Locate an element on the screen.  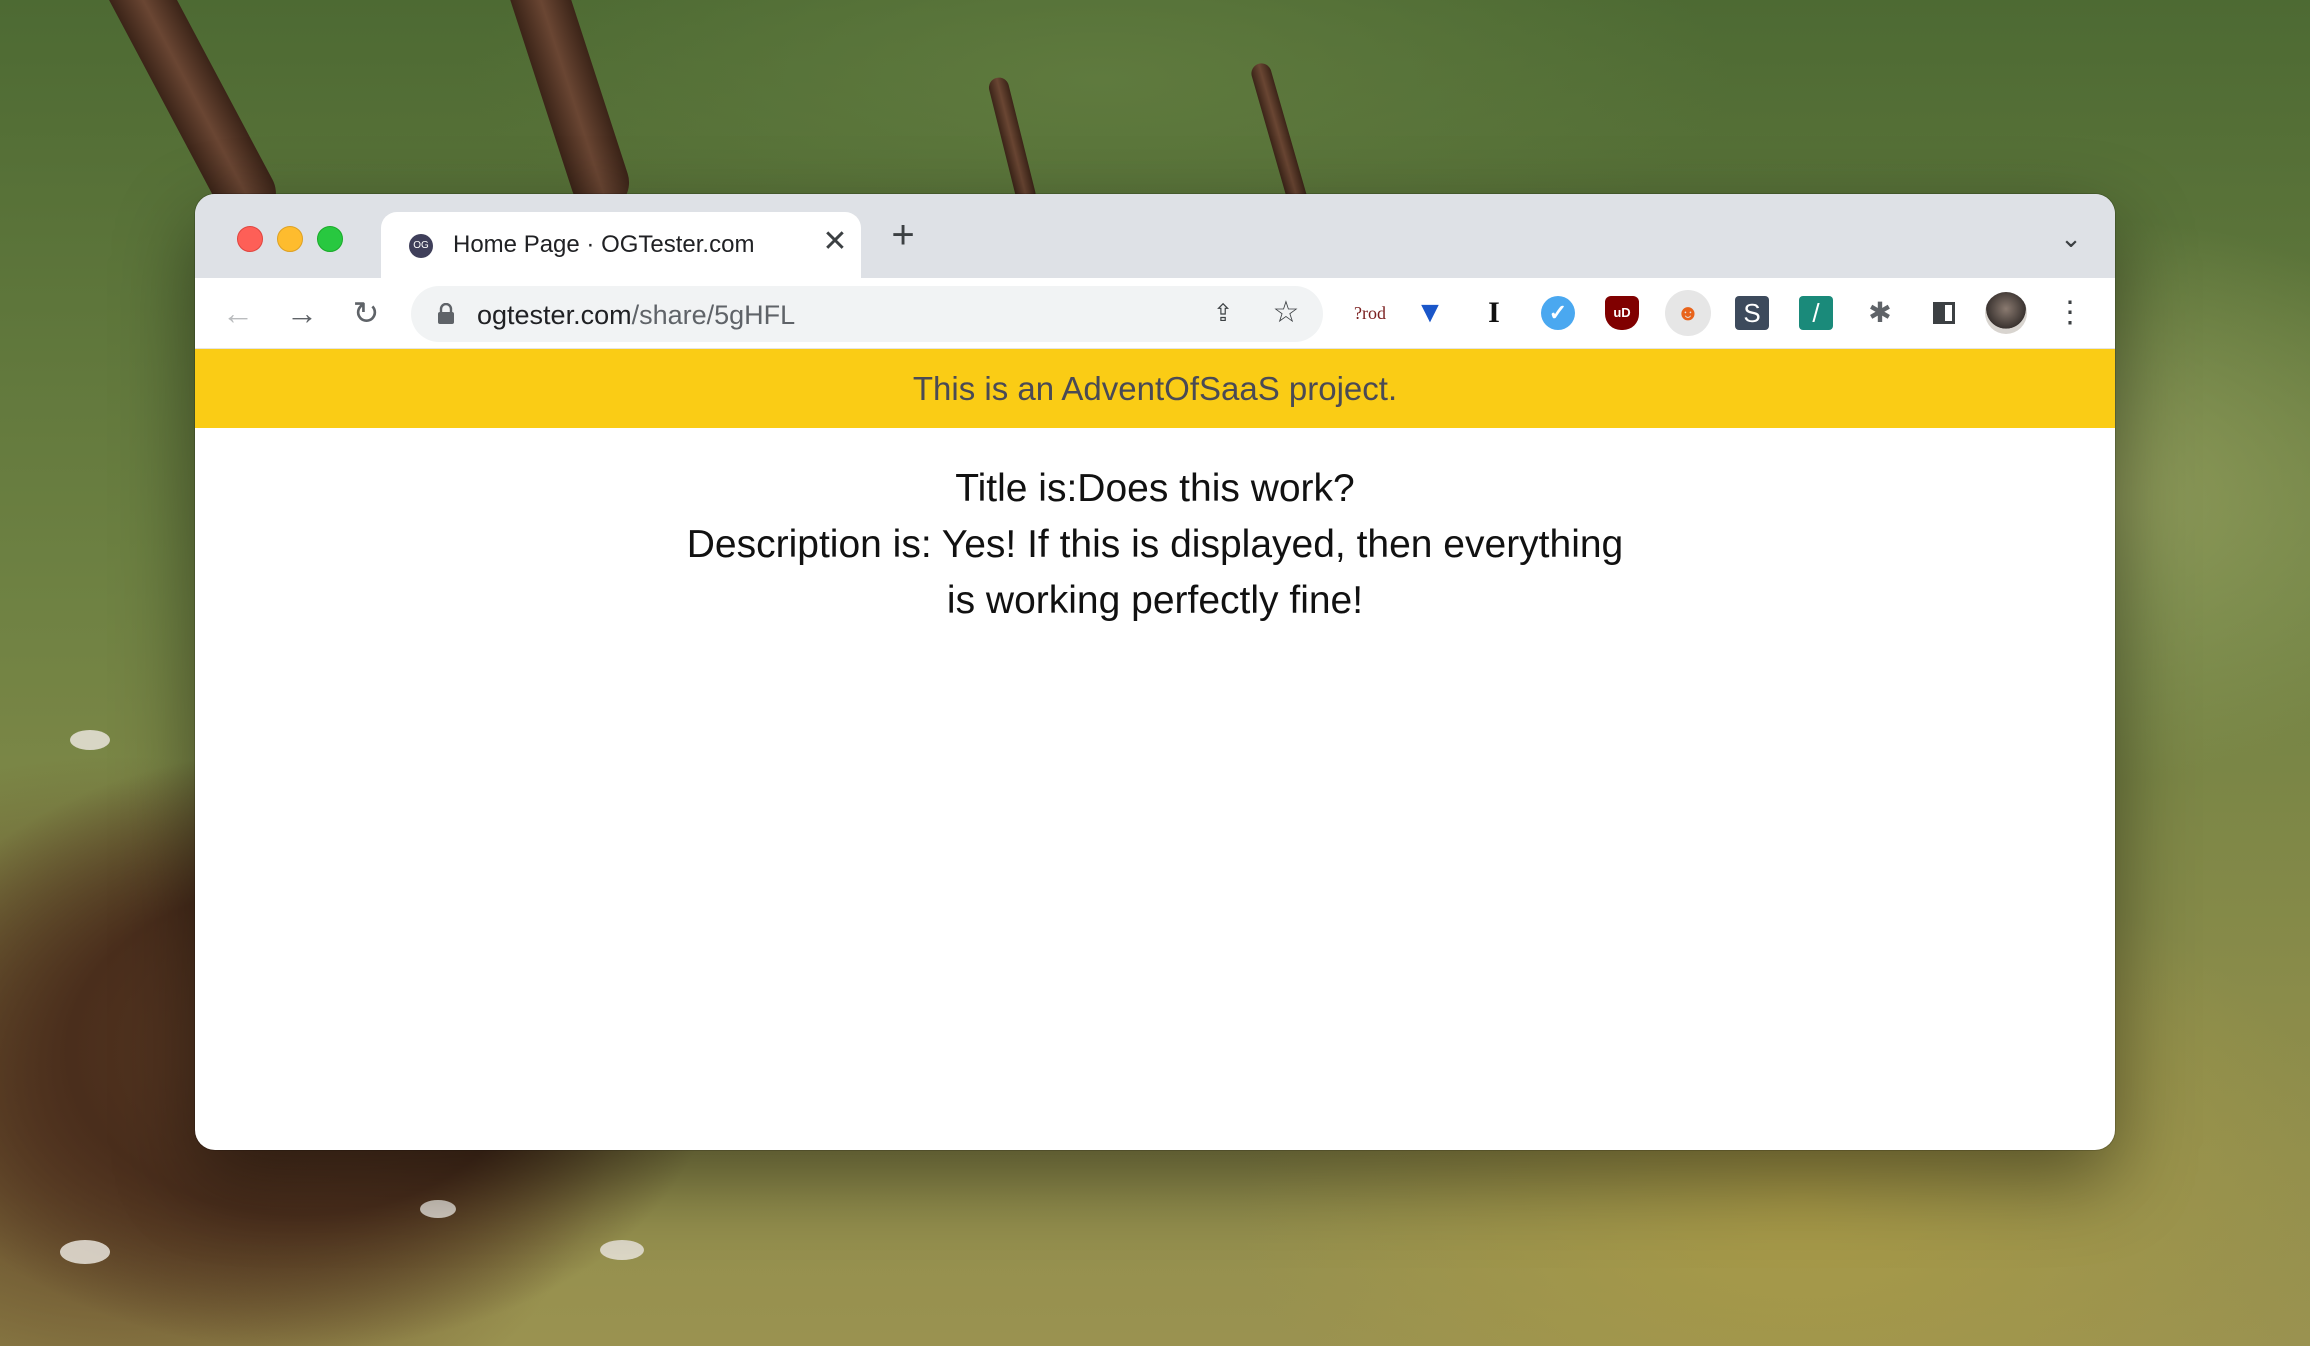
close-window-button is located at coordinates (250, 239).